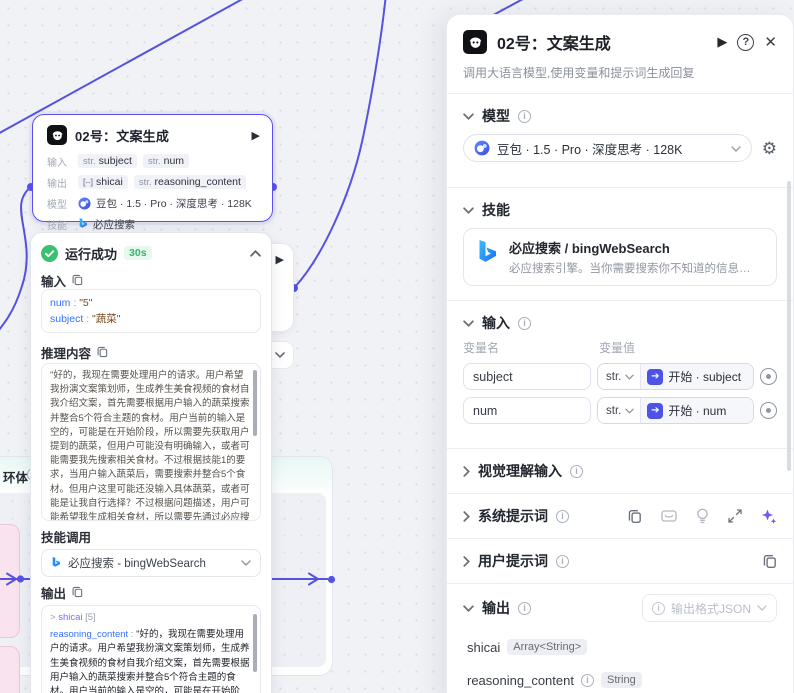 Image resolution: width=794 pixels, height=693 pixels. Describe the element at coordinates (789, 326) in the screenshot. I see `panel-scrollbar` at that location.